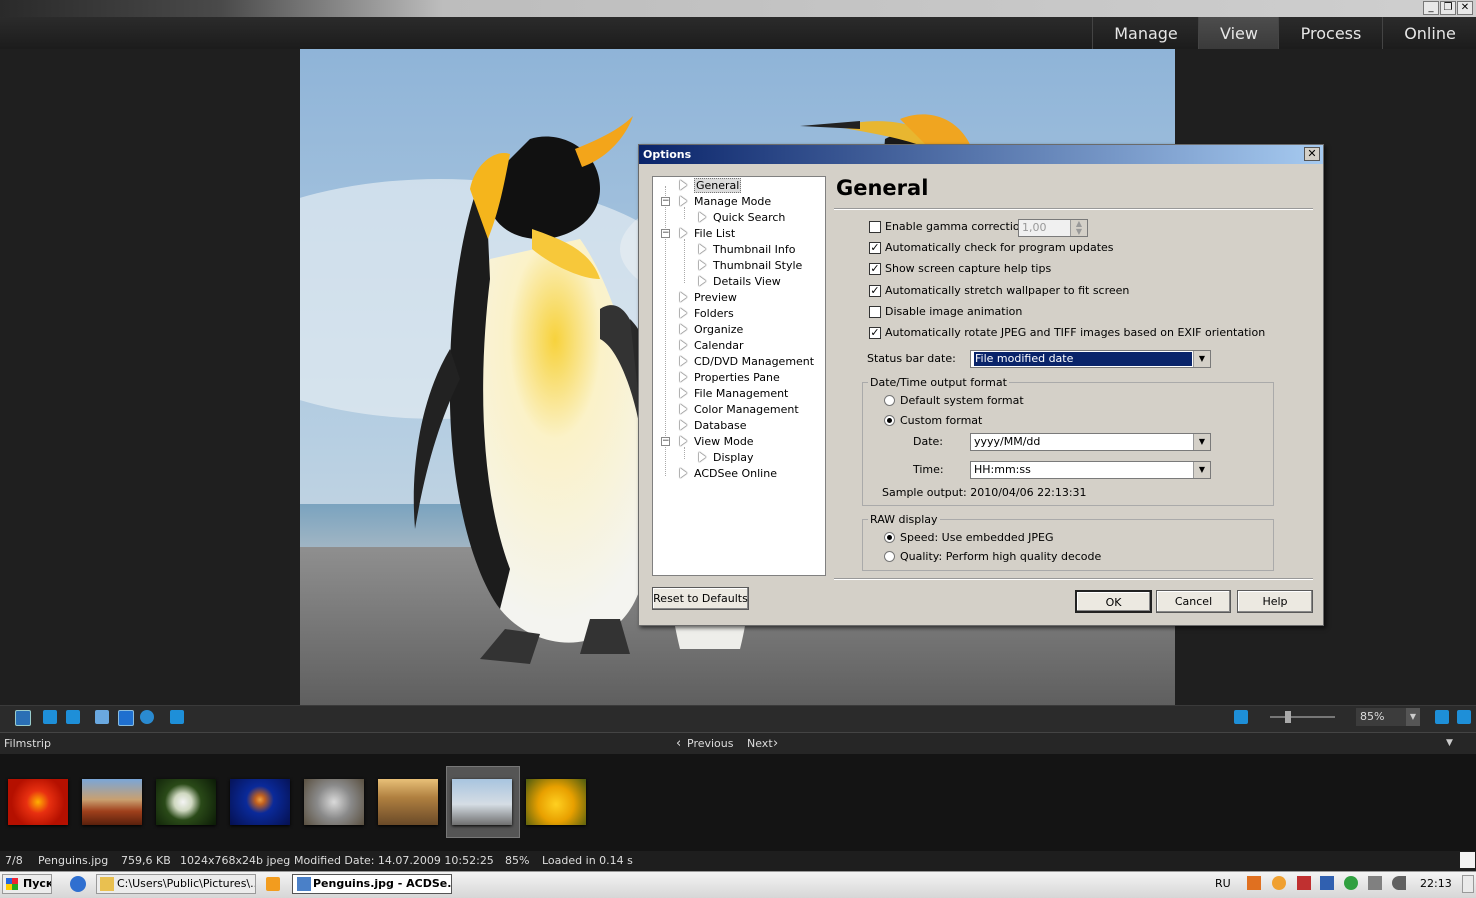 This screenshot has width=1476, height=898. I want to click on custom-format-radio, so click(889, 420).